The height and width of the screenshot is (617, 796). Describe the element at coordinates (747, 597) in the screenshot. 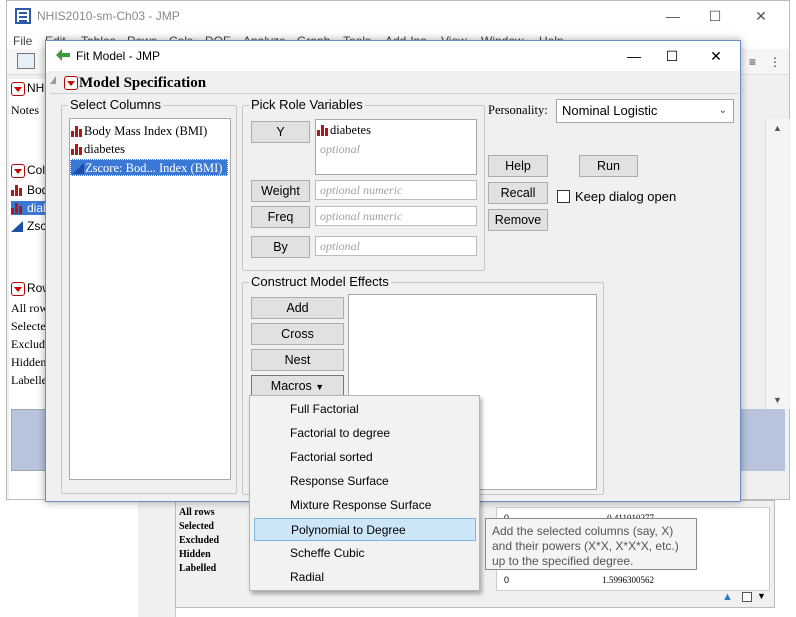

I see `select-box-icon` at that location.